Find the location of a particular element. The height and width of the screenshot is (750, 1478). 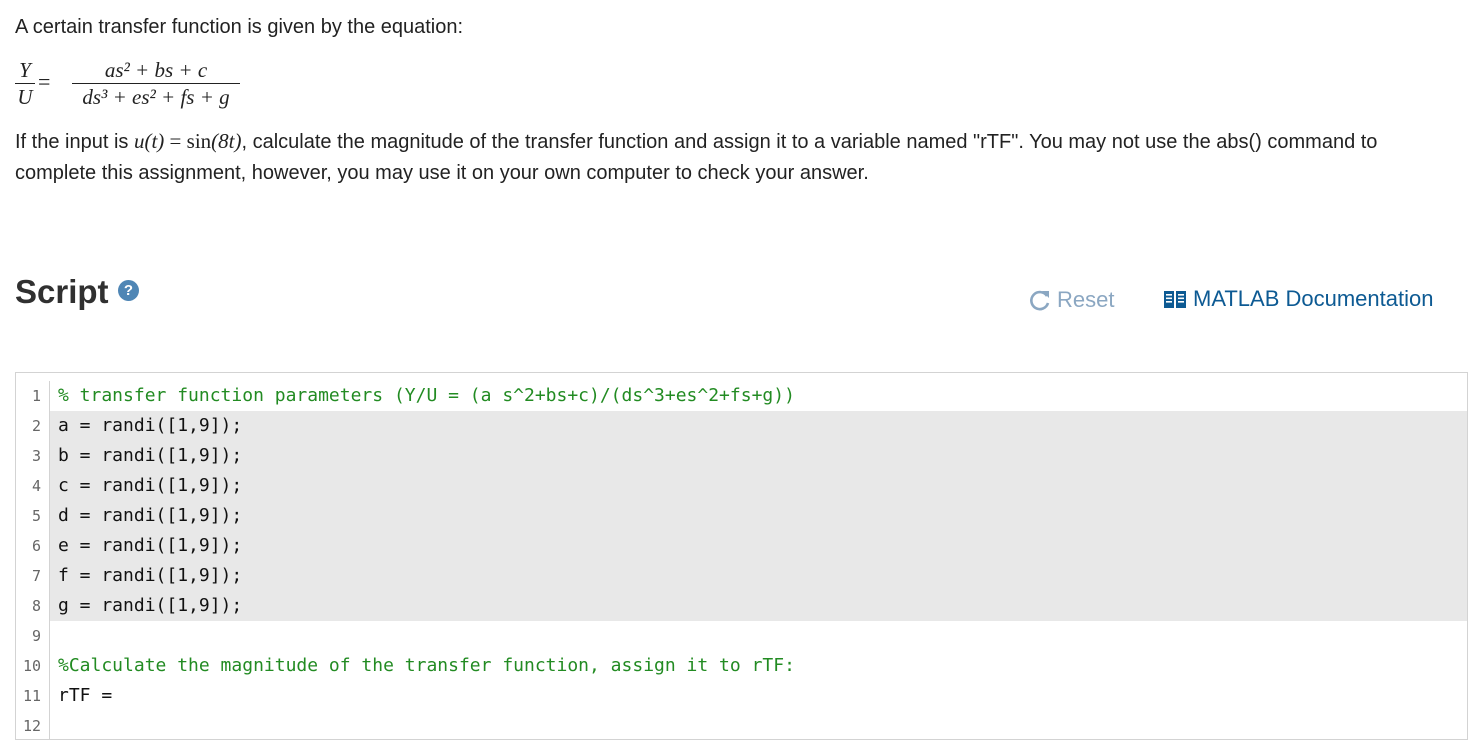

code-line-3: 3b = randi([1,9]); is located at coordinates (741, 456).